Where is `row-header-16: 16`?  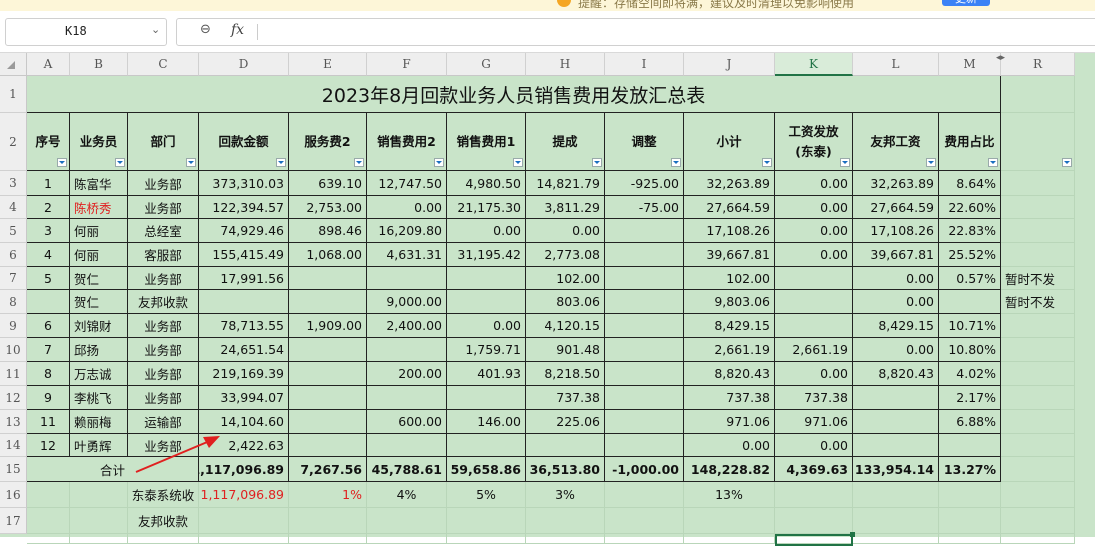 row-header-16: 16 is located at coordinates (13, 495).